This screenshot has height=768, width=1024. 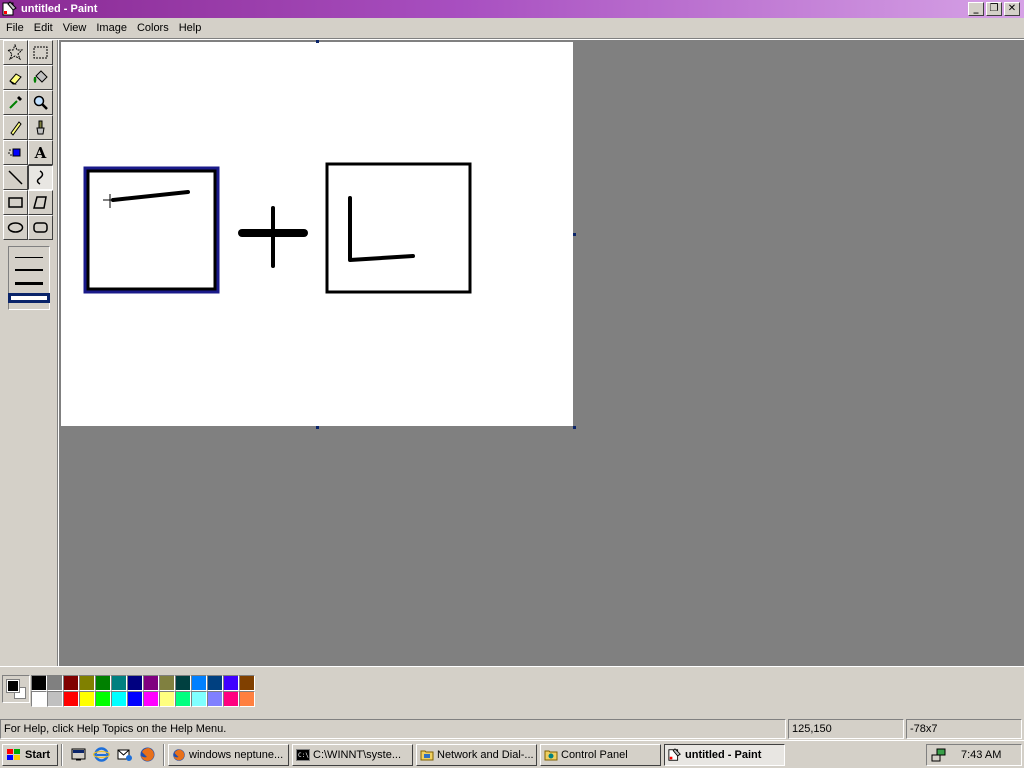 What do you see at coordinates (512, 691) in the screenshot?
I see `color-box` at bounding box center [512, 691].